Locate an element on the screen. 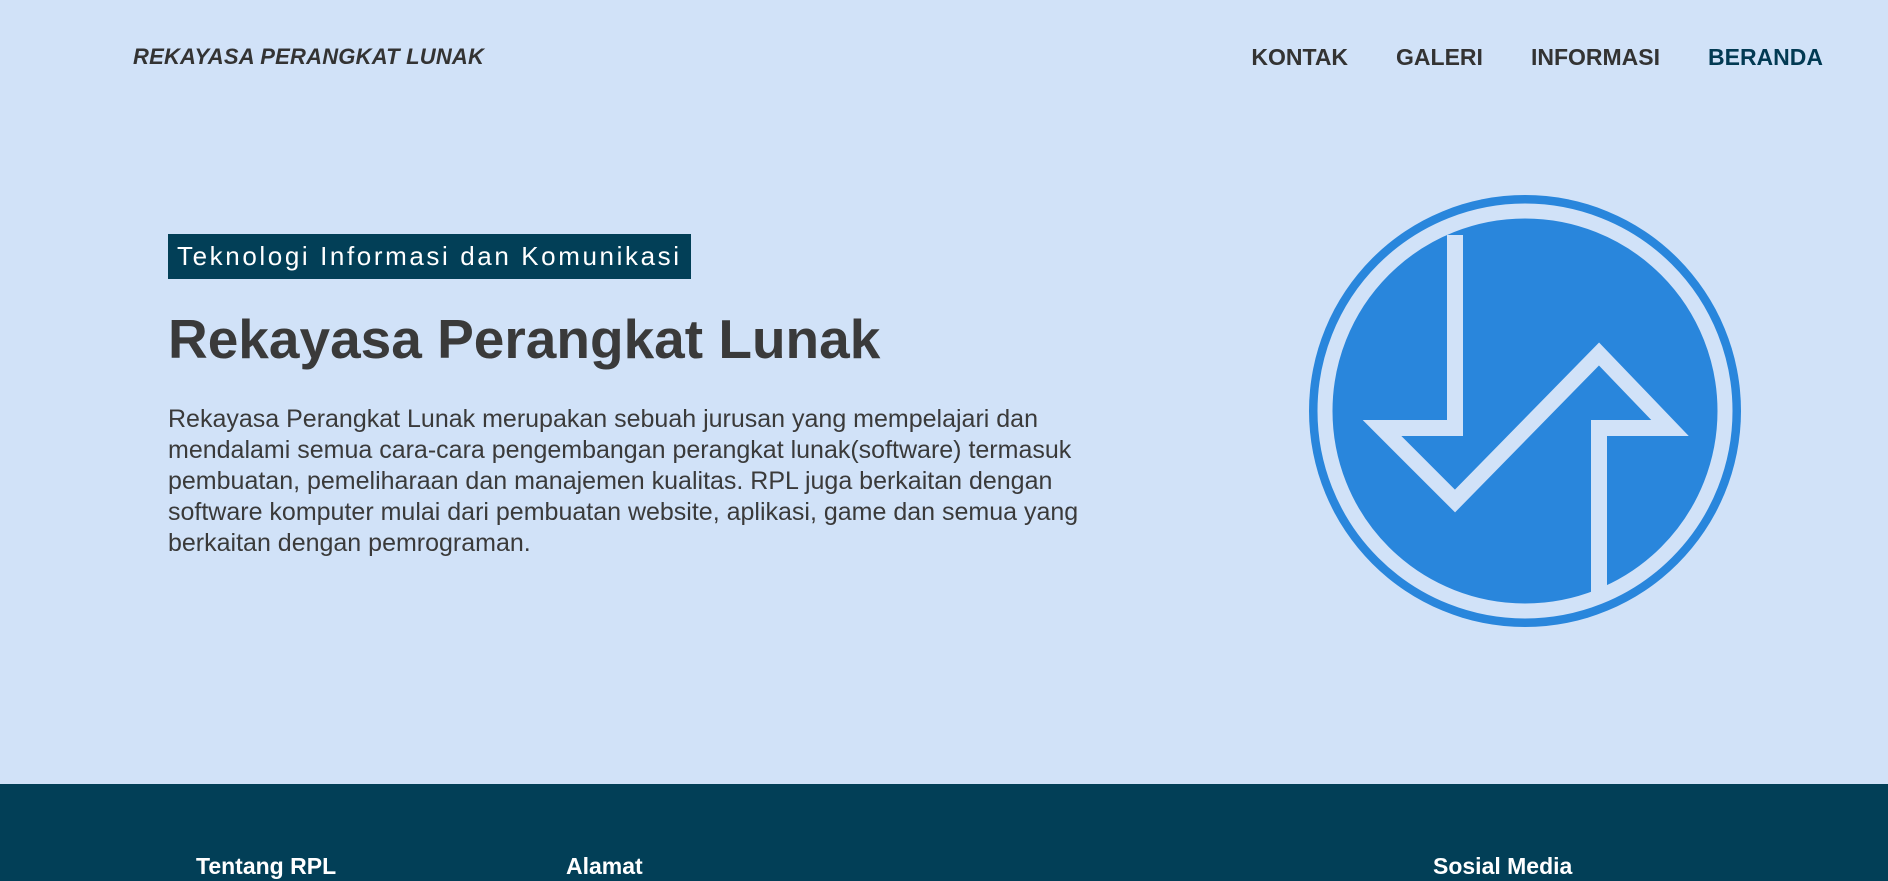 This screenshot has width=1888, height=881. nav-link-beranda: BERANDA is located at coordinates (1765, 57).